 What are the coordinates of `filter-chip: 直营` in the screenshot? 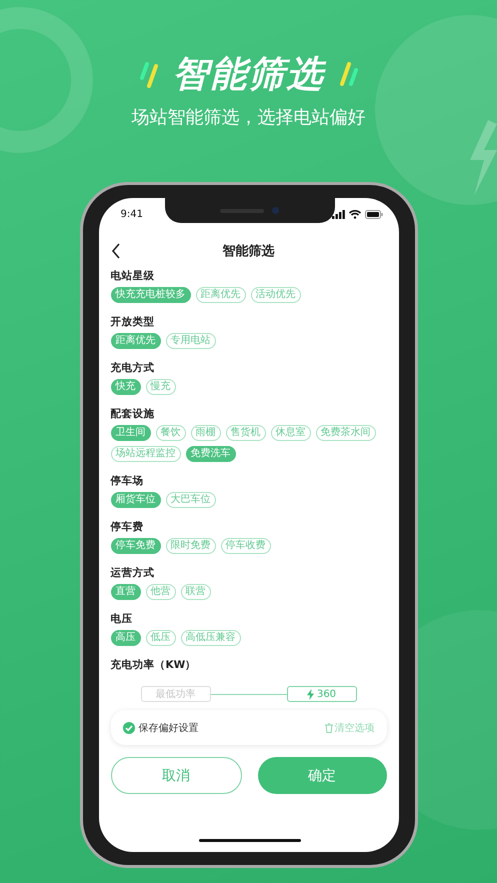 It's located at (125, 592).